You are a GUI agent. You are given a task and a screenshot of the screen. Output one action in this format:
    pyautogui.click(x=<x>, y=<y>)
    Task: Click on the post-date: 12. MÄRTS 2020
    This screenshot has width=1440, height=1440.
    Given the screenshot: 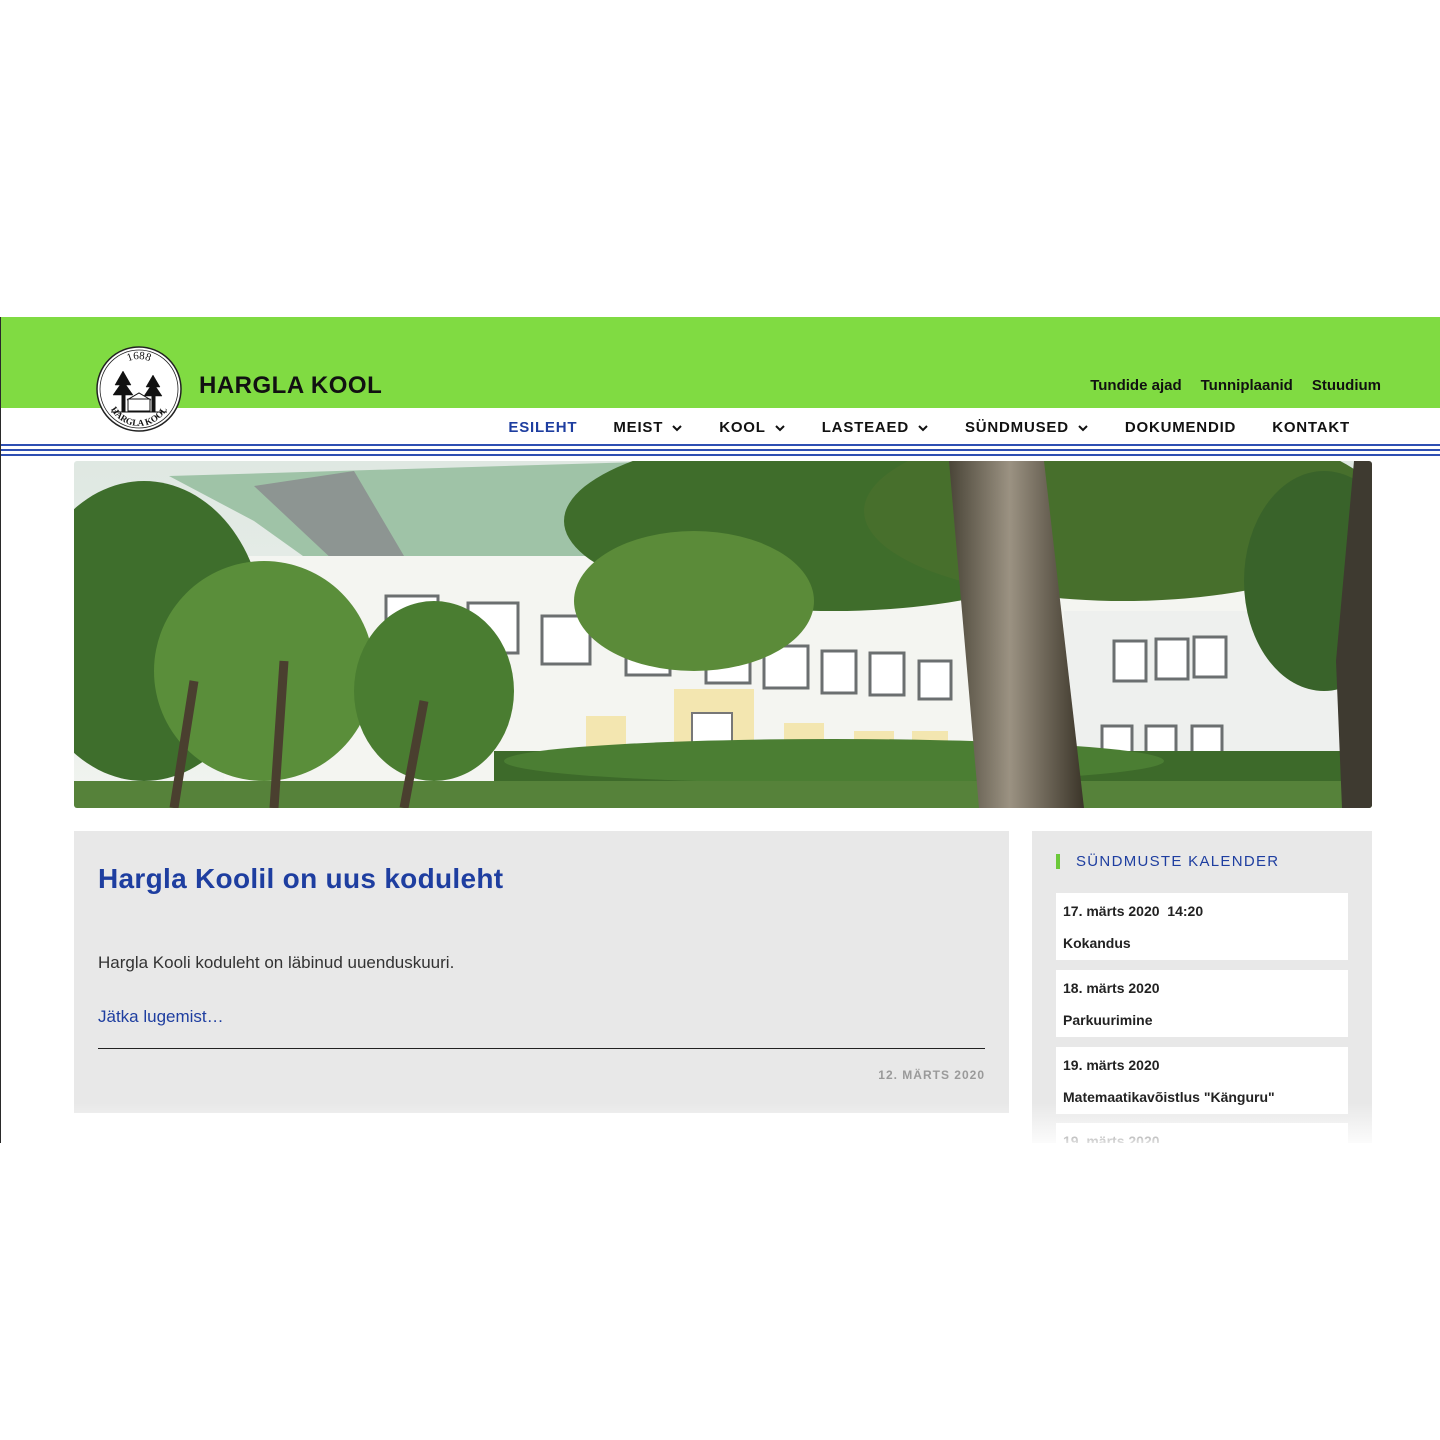 What is the action you would take?
    pyautogui.click(x=931, y=1075)
    